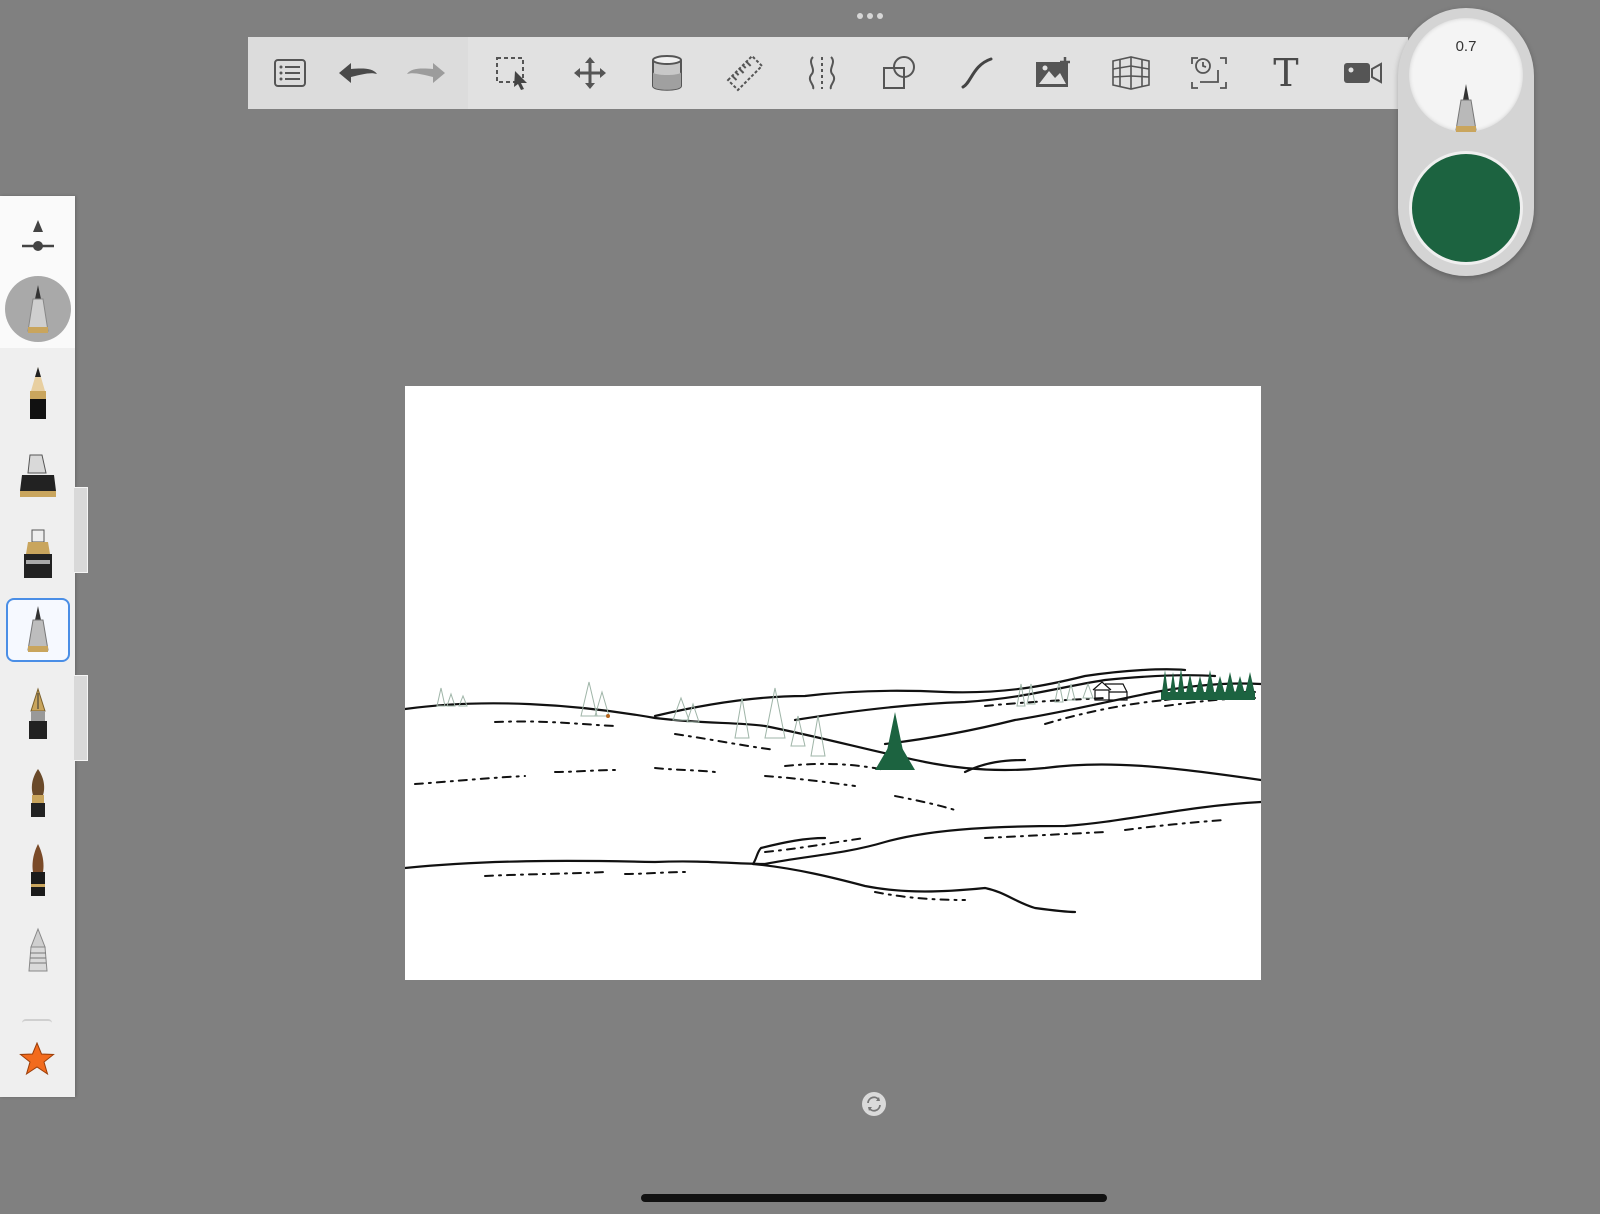  What do you see at coordinates (37, 1023) in the screenshot?
I see `more-brushes-indicator` at bounding box center [37, 1023].